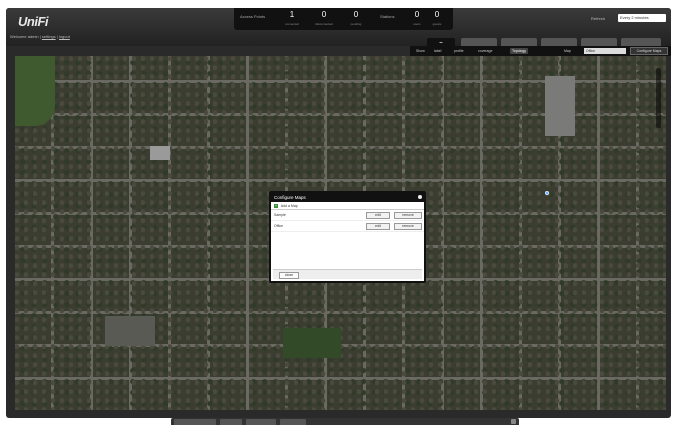  Describe the element at coordinates (485, 51) in the screenshot. I see `coverage-toggle: coverage` at that location.